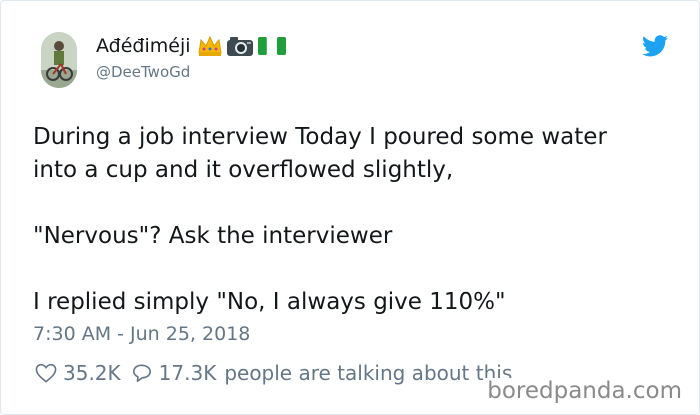 This screenshot has width=700, height=415. Describe the element at coordinates (655, 46) in the screenshot. I see `twitter-bird-icon` at that location.